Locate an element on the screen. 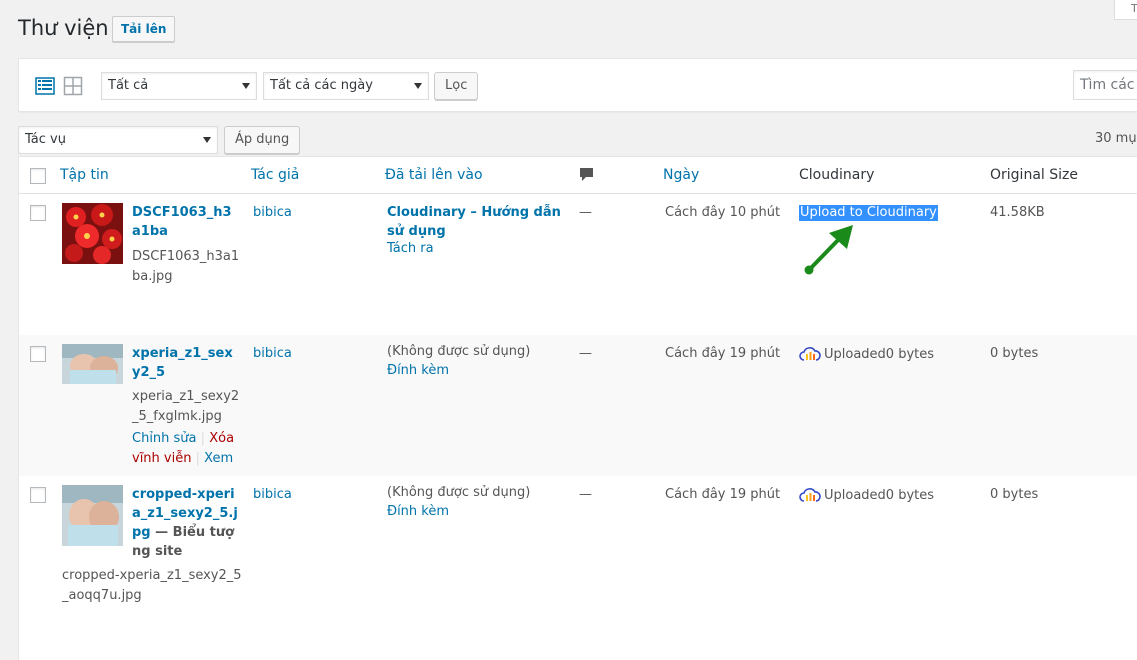  row-actions: Chỉnh sửa | Xóa vĩnh viễn | Xem is located at coordinates (187, 449).